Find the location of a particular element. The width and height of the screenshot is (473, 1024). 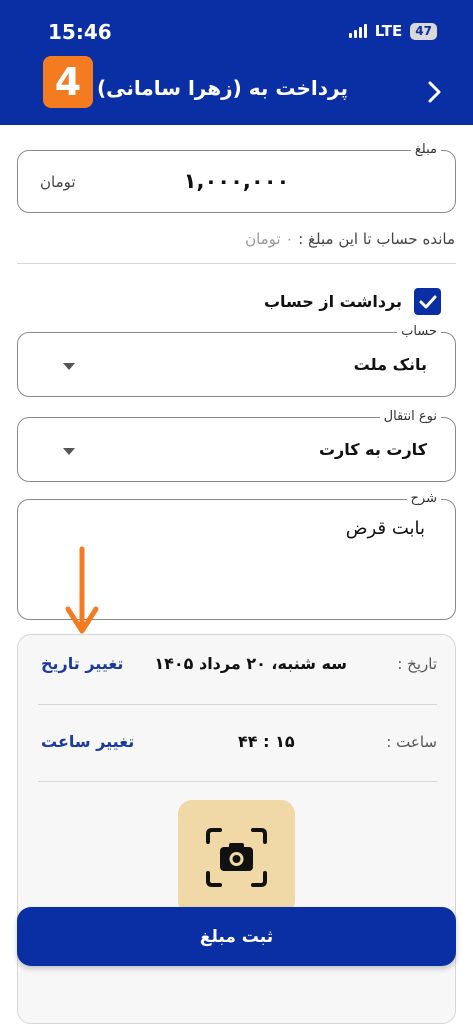

balance-text: مانده حساب تا این مبلغ : ۰ تومان is located at coordinates (350, 239).